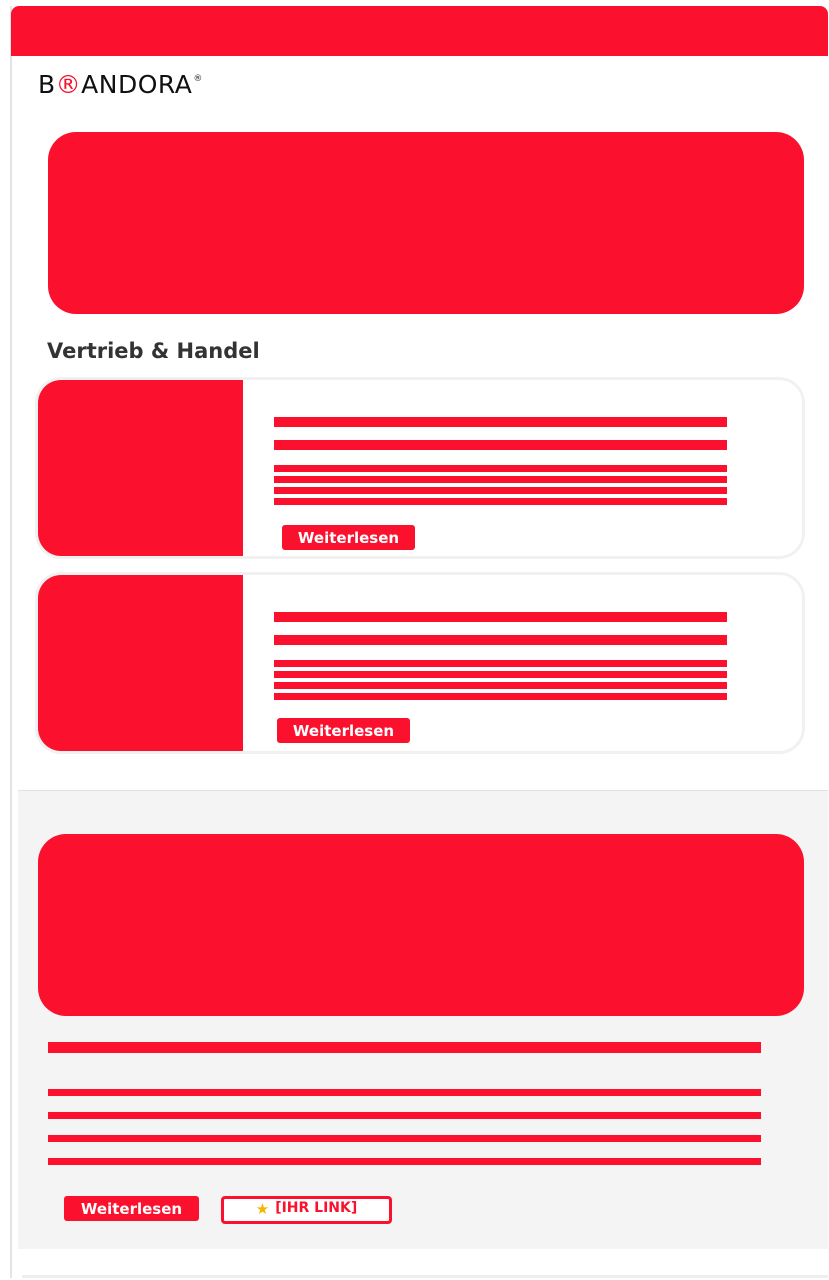  I want to click on divider, so click(425, 1276).